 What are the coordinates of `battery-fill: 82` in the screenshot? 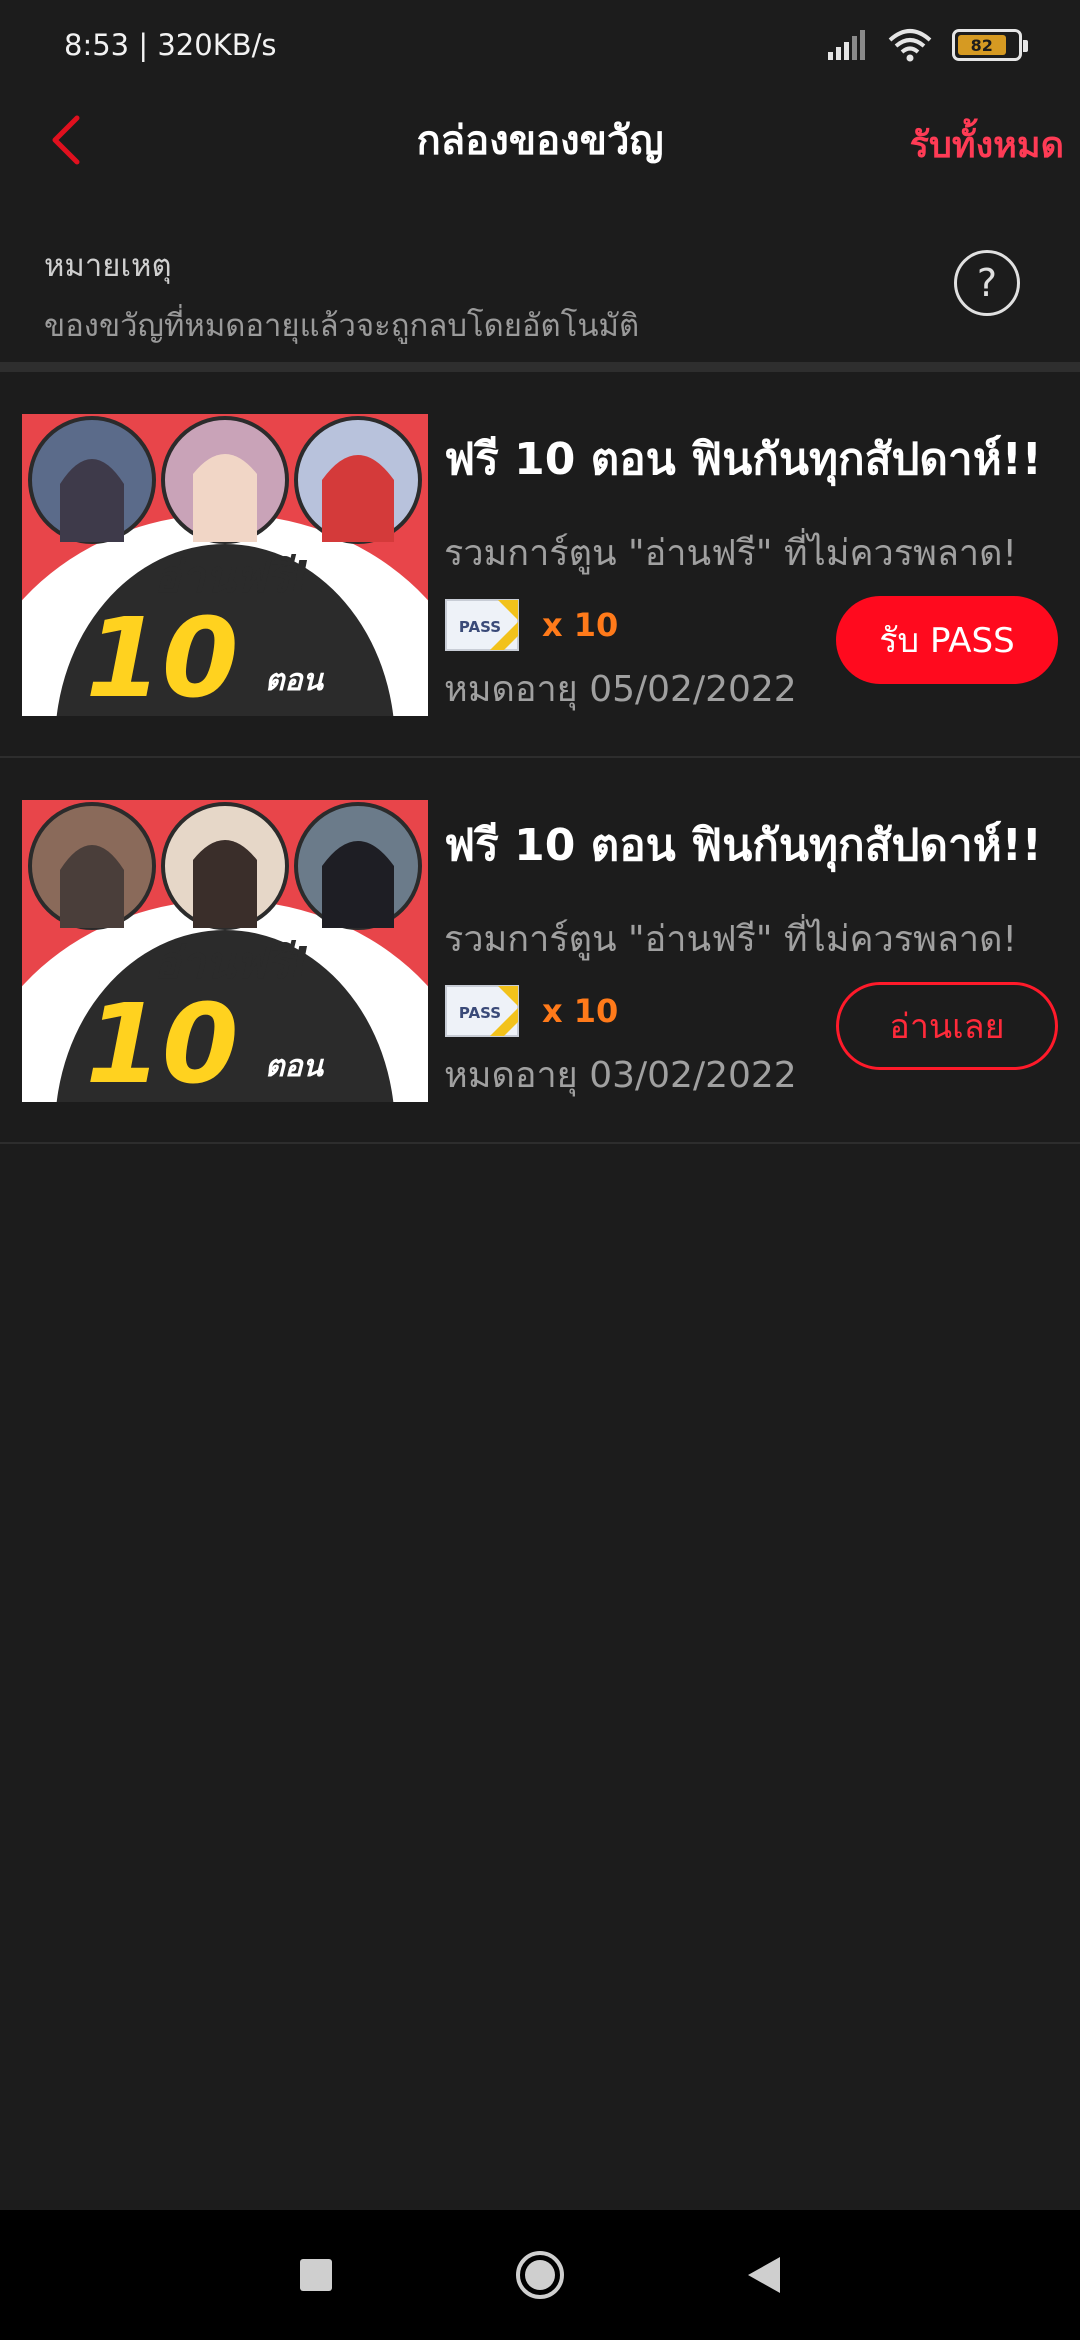 It's located at (982, 45).